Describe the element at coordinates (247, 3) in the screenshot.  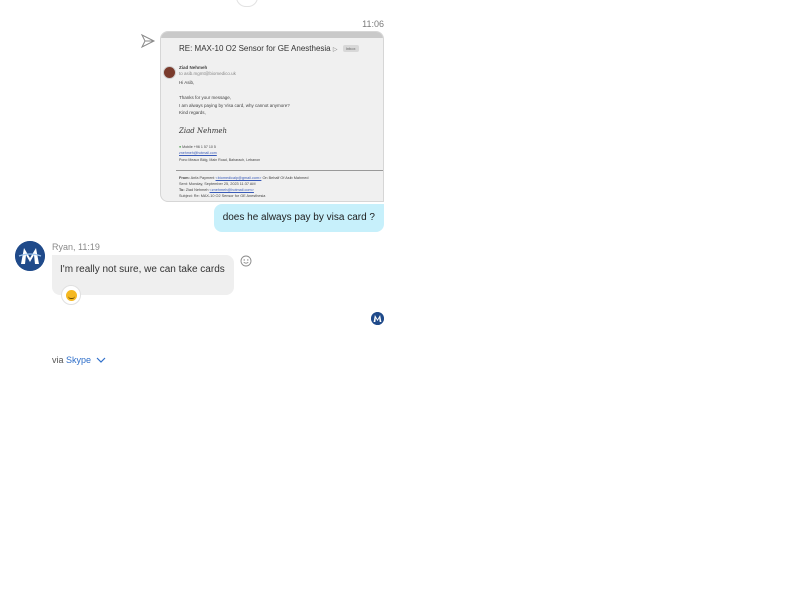
I see `reaction-emoji-icon` at that location.